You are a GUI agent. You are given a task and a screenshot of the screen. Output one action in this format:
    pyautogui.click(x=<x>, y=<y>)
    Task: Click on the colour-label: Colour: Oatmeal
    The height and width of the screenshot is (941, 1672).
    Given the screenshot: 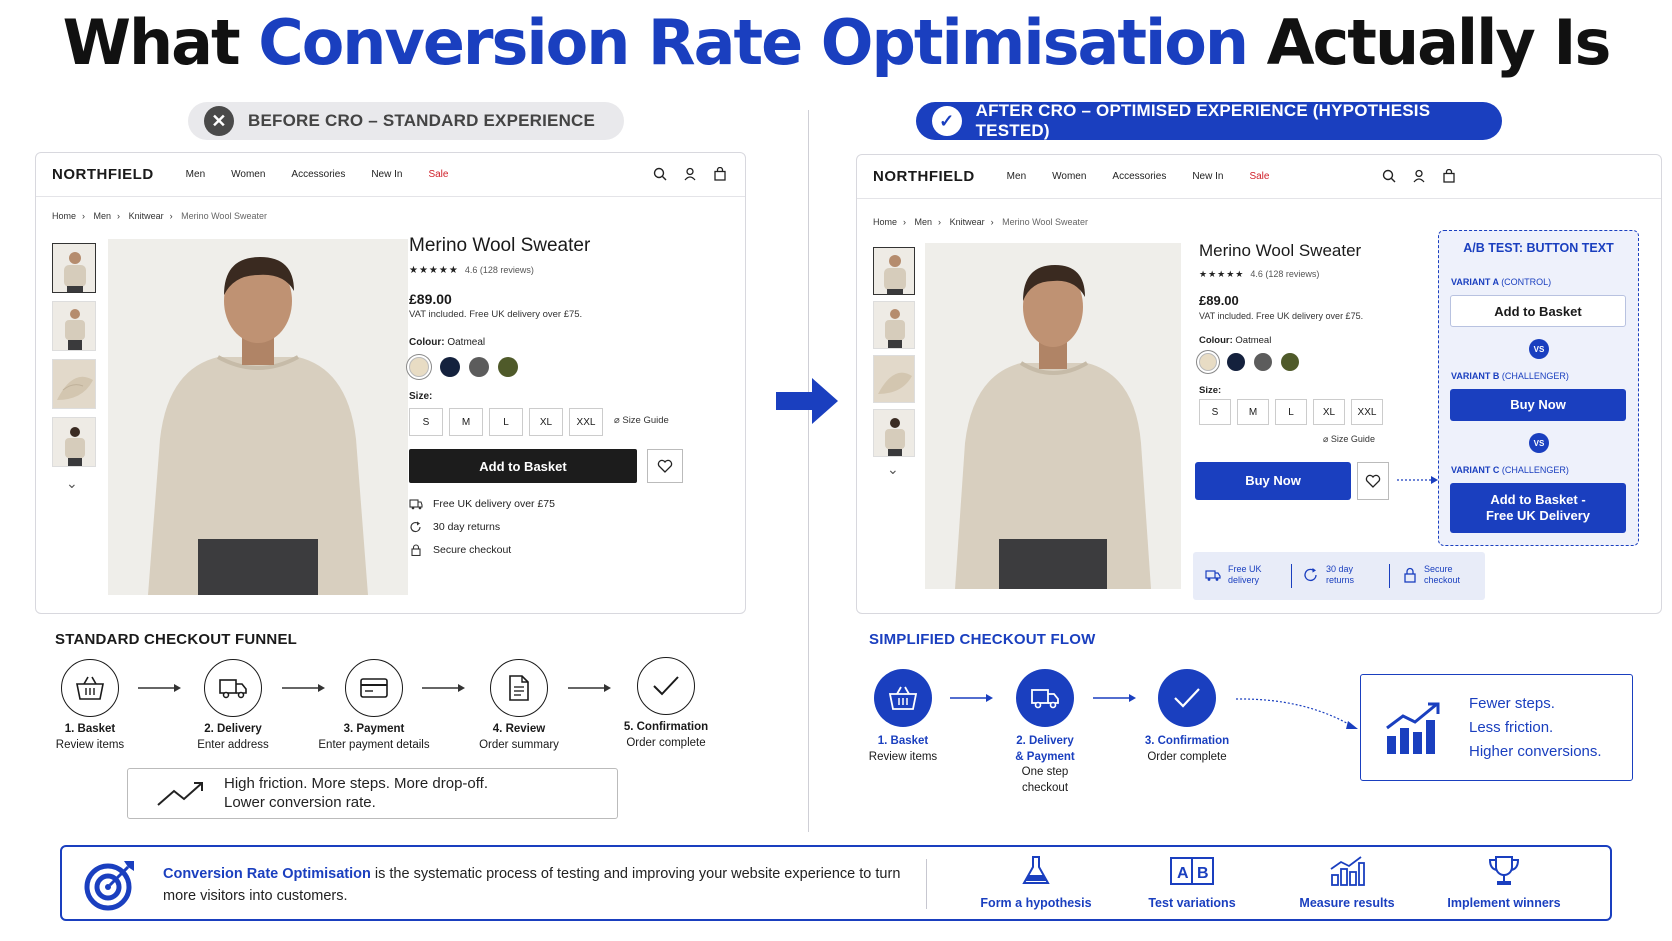 What is the action you would take?
    pyautogui.click(x=1235, y=340)
    